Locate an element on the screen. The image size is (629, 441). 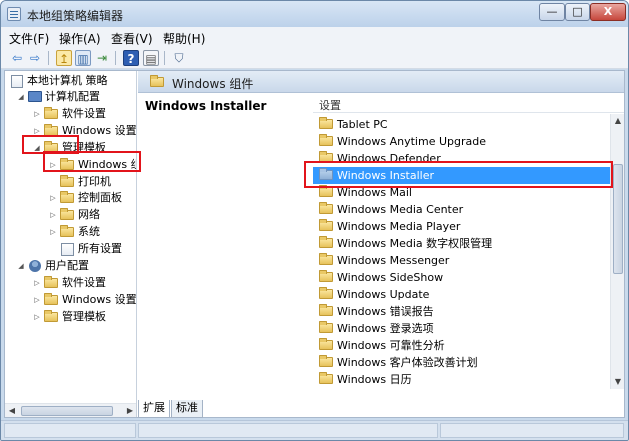
policy-document-icon is located at coordinates (17, 81).